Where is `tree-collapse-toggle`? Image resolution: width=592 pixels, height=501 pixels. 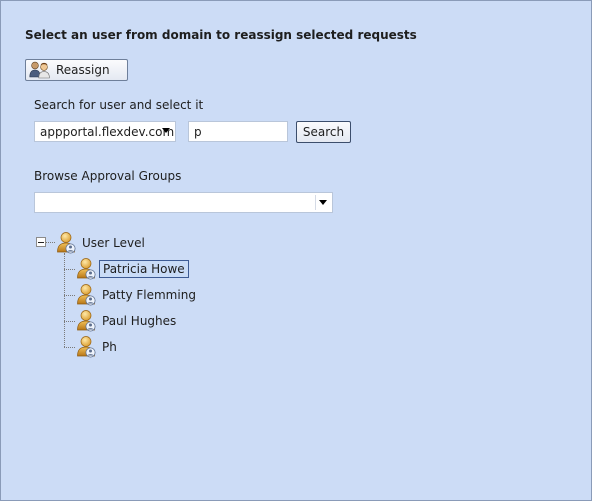 tree-collapse-toggle is located at coordinates (41, 242).